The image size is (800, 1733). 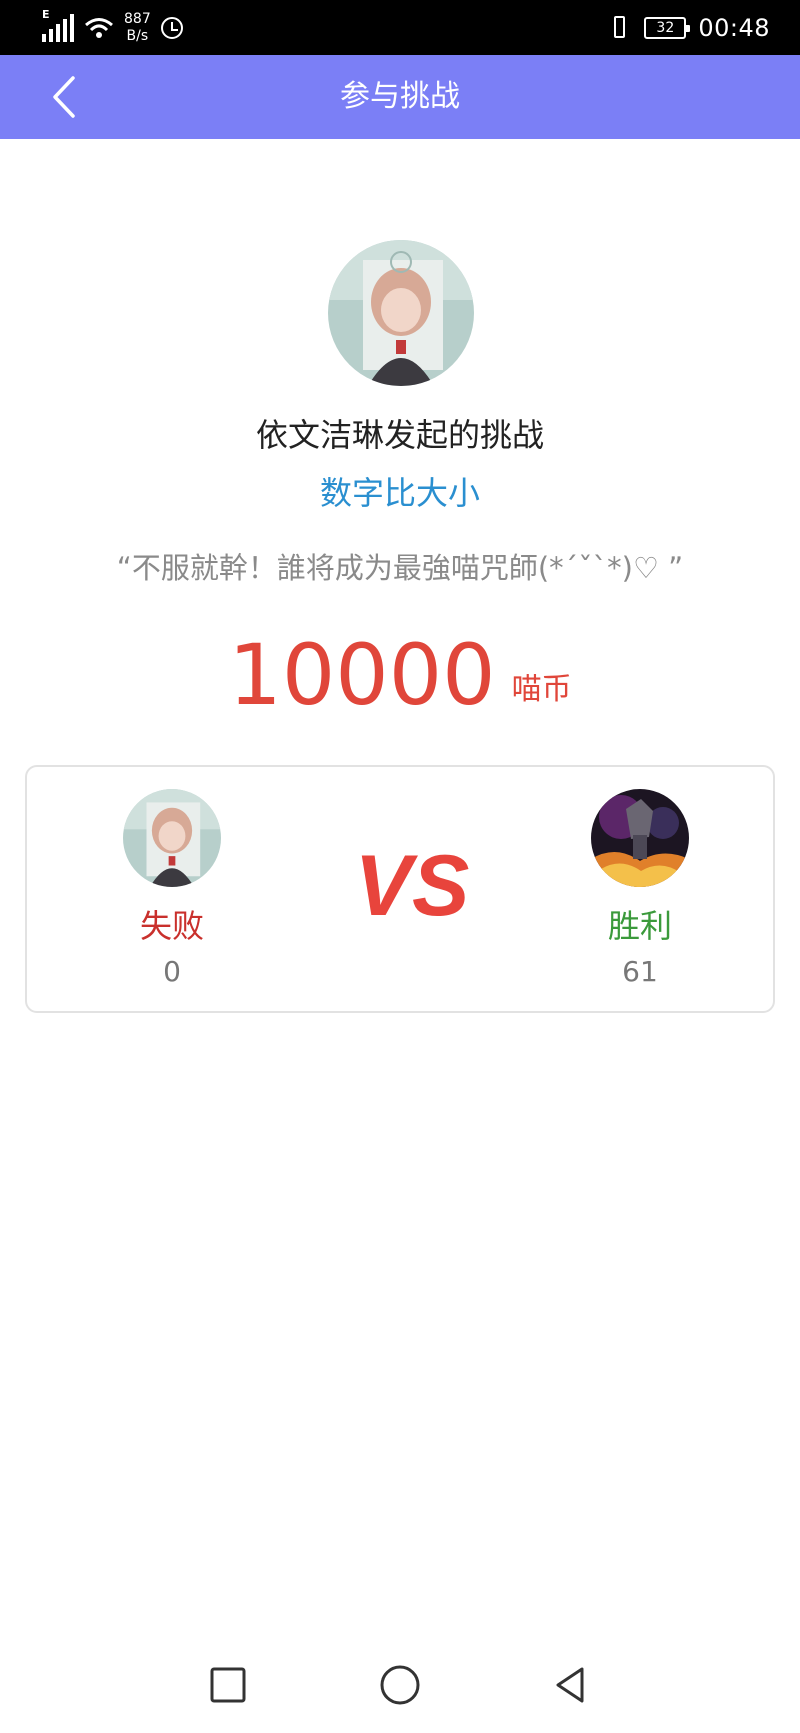 I want to click on status-left: E 887 B/s, so click(x=112, y=27).